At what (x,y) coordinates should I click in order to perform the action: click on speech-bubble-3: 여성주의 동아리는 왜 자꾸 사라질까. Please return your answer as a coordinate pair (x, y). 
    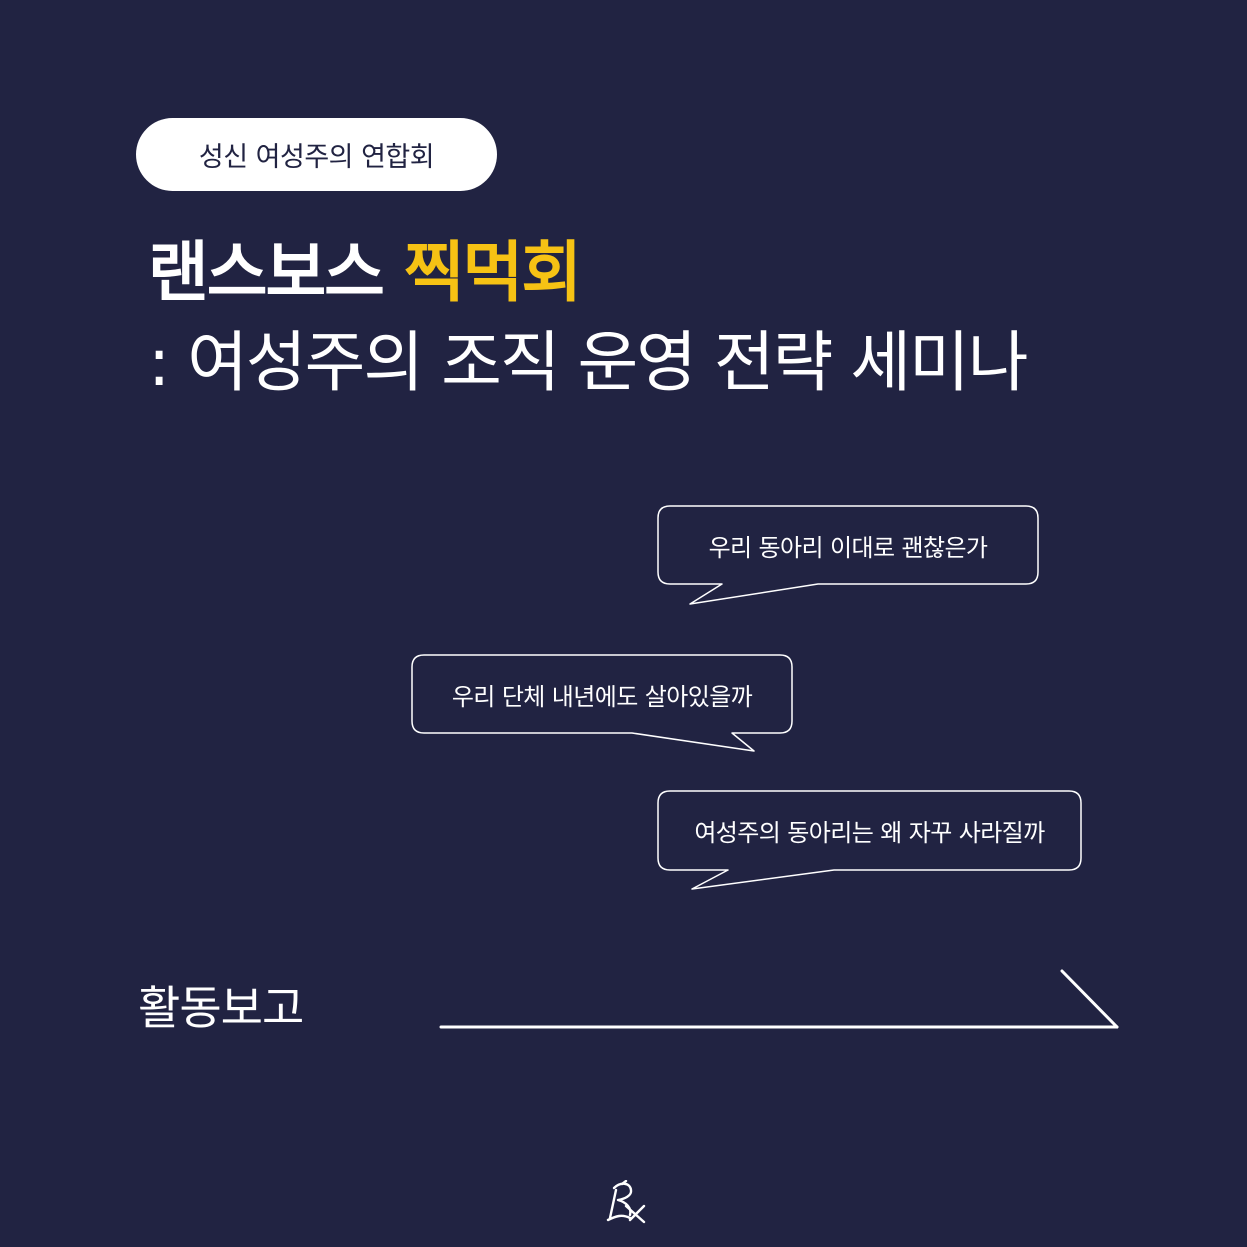
    Looking at the image, I should click on (869, 830).